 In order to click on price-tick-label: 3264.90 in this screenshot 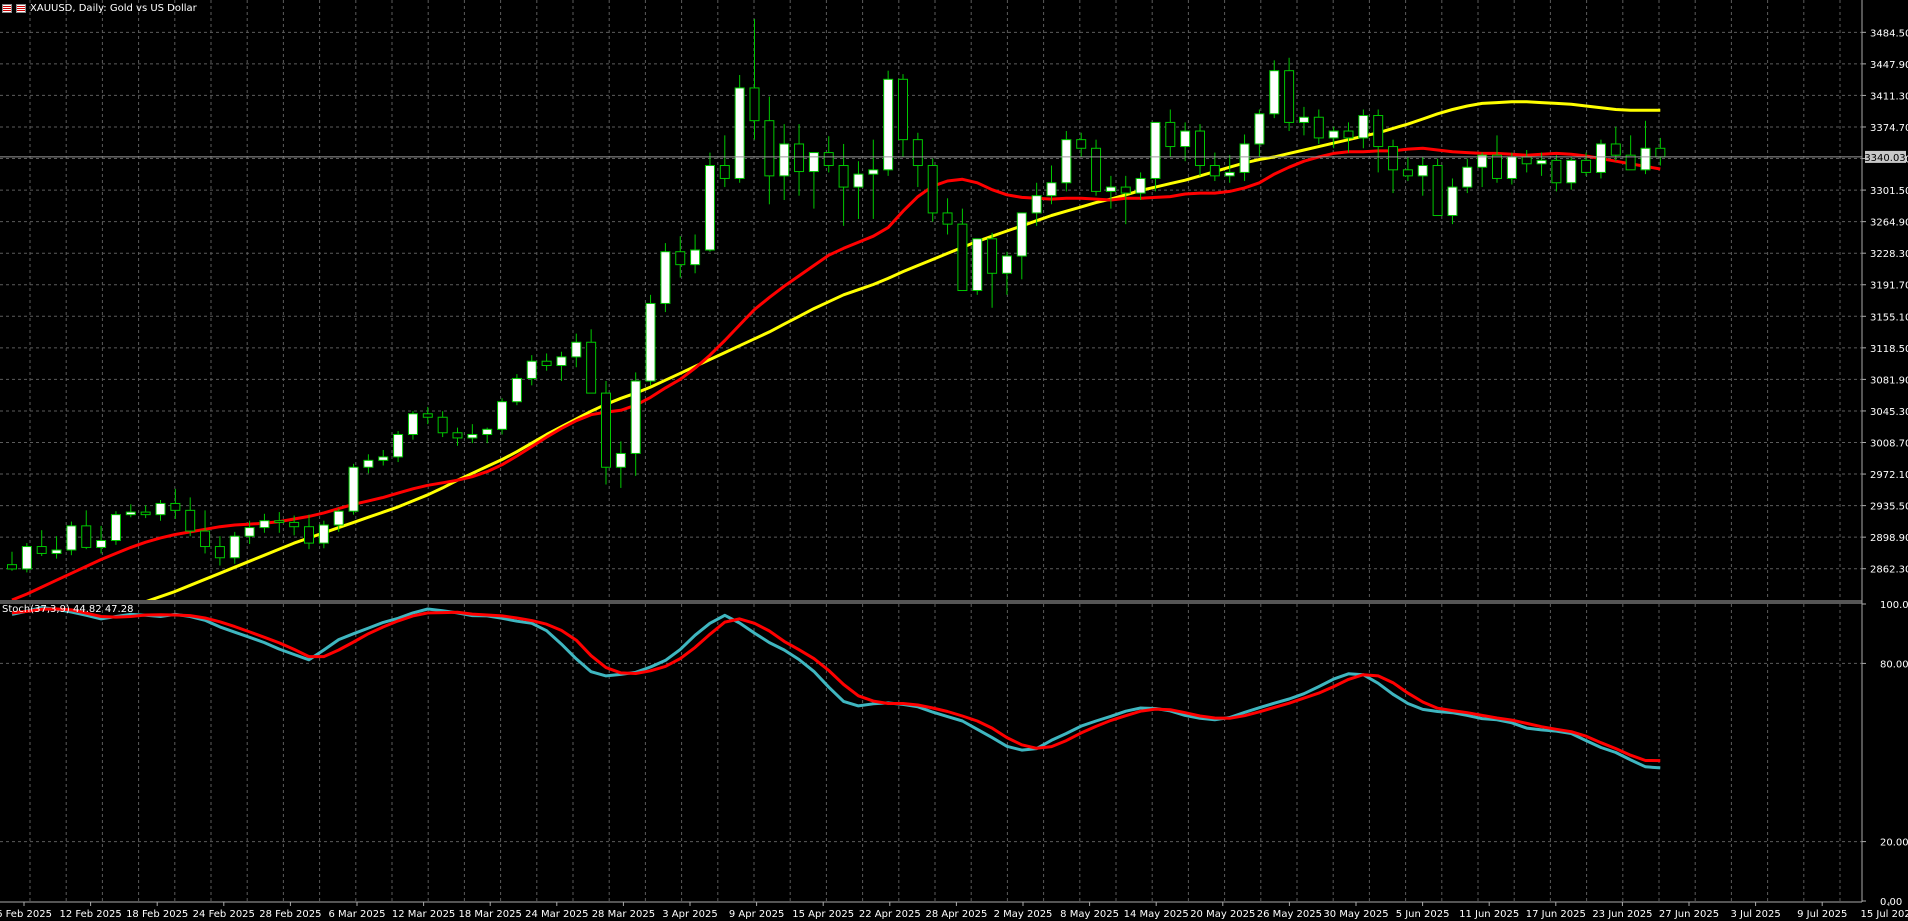, I will do `click(1889, 223)`.